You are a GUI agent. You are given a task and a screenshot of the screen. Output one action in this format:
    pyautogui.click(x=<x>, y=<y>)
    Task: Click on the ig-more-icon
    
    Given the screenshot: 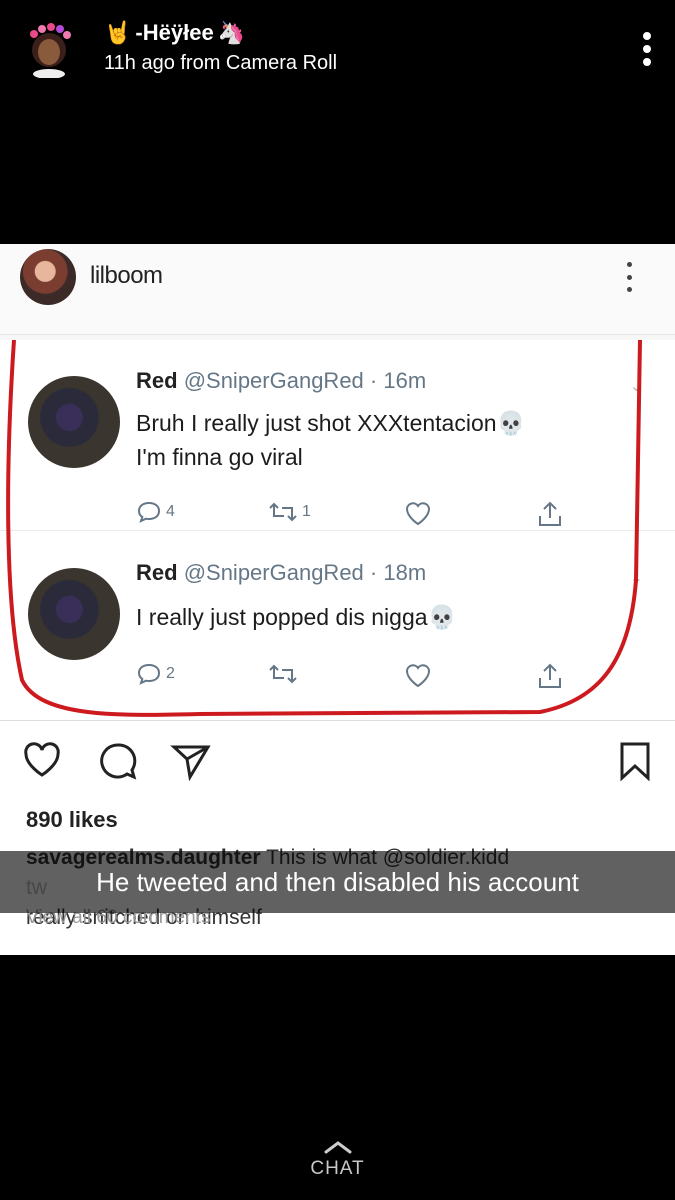 What is the action you would take?
    pyautogui.click(x=630, y=277)
    